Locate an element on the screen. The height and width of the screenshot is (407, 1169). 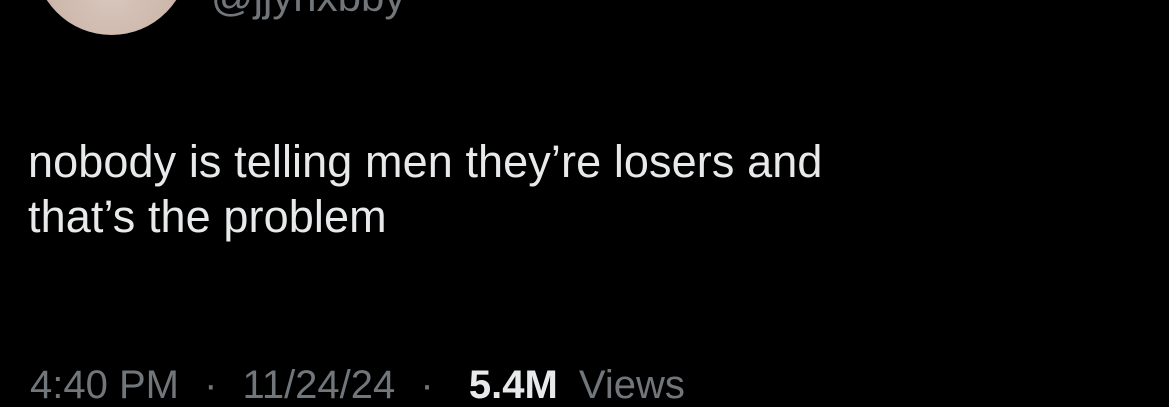
tweet-text-line: that’s the problem is located at coordinates (207, 216).